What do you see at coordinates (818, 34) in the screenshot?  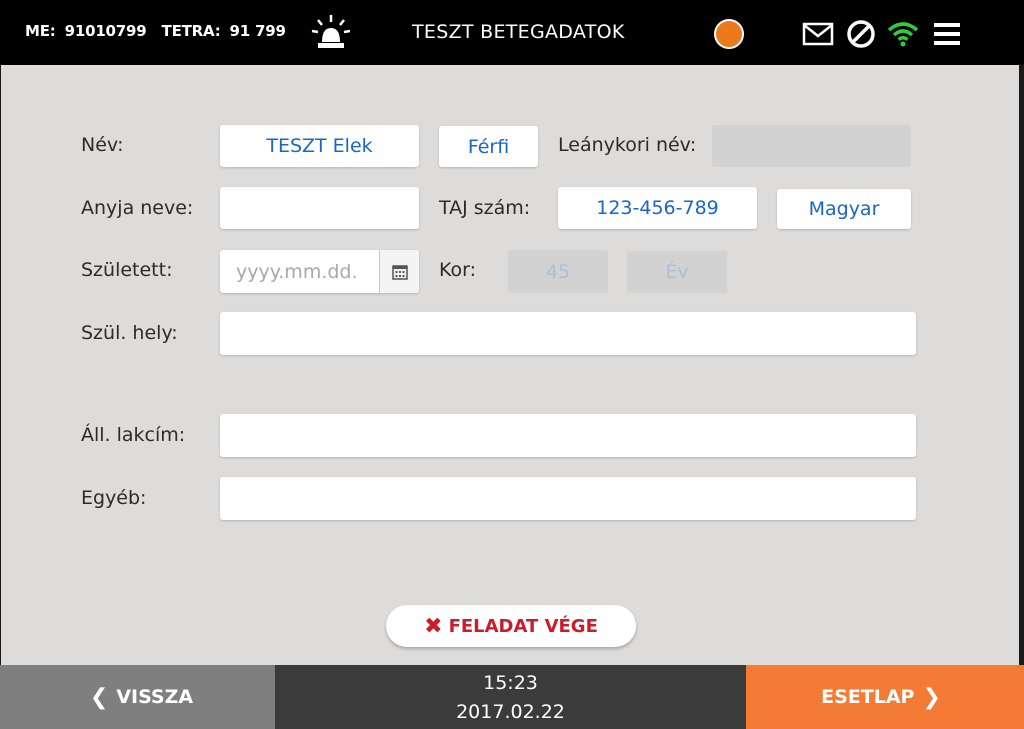 I see `mail-icon` at bounding box center [818, 34].